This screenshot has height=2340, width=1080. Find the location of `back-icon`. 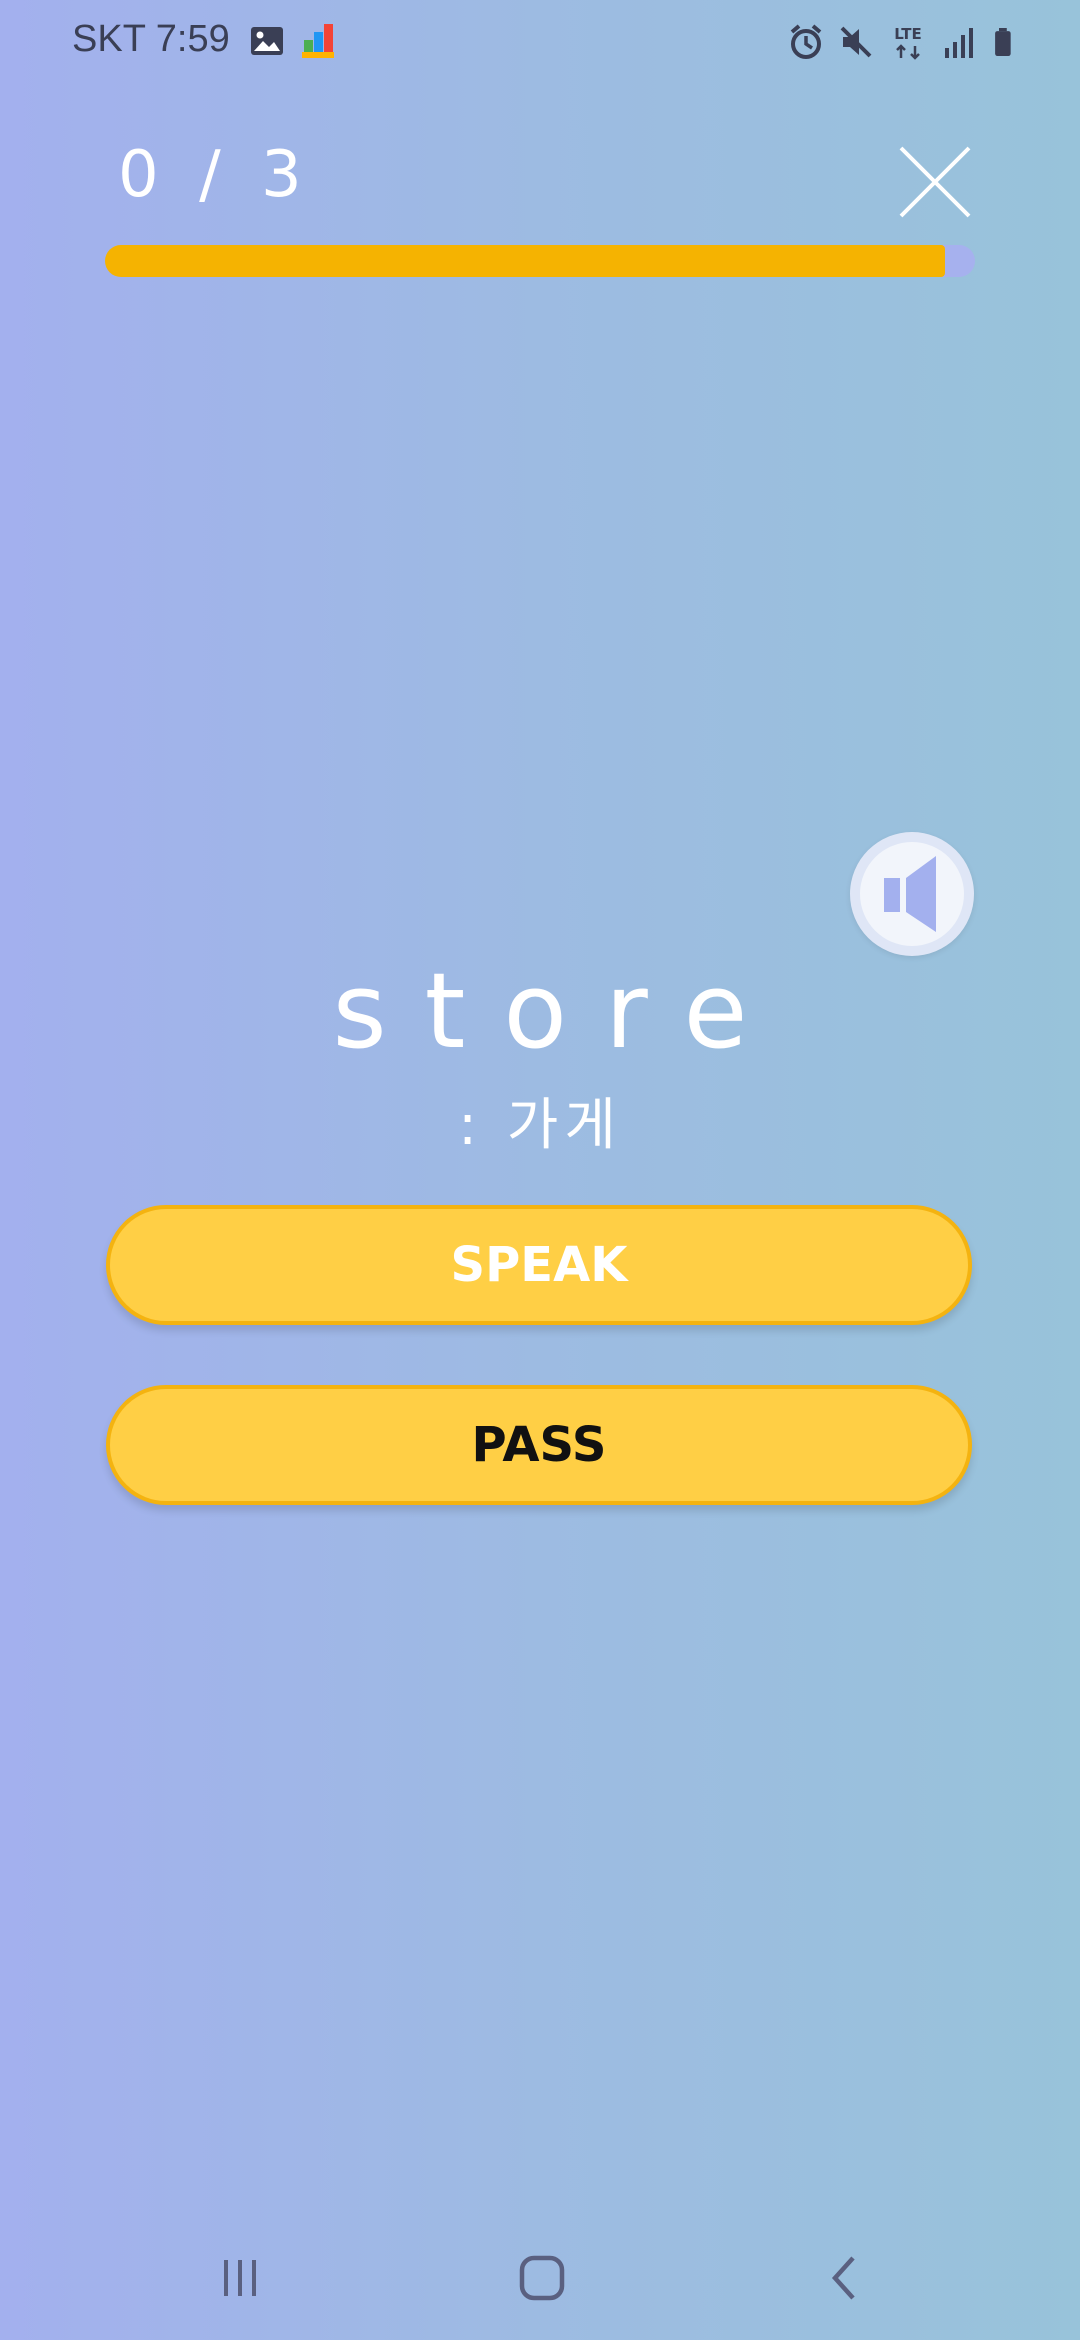

back-icon is located at coordinates (843, 2278).